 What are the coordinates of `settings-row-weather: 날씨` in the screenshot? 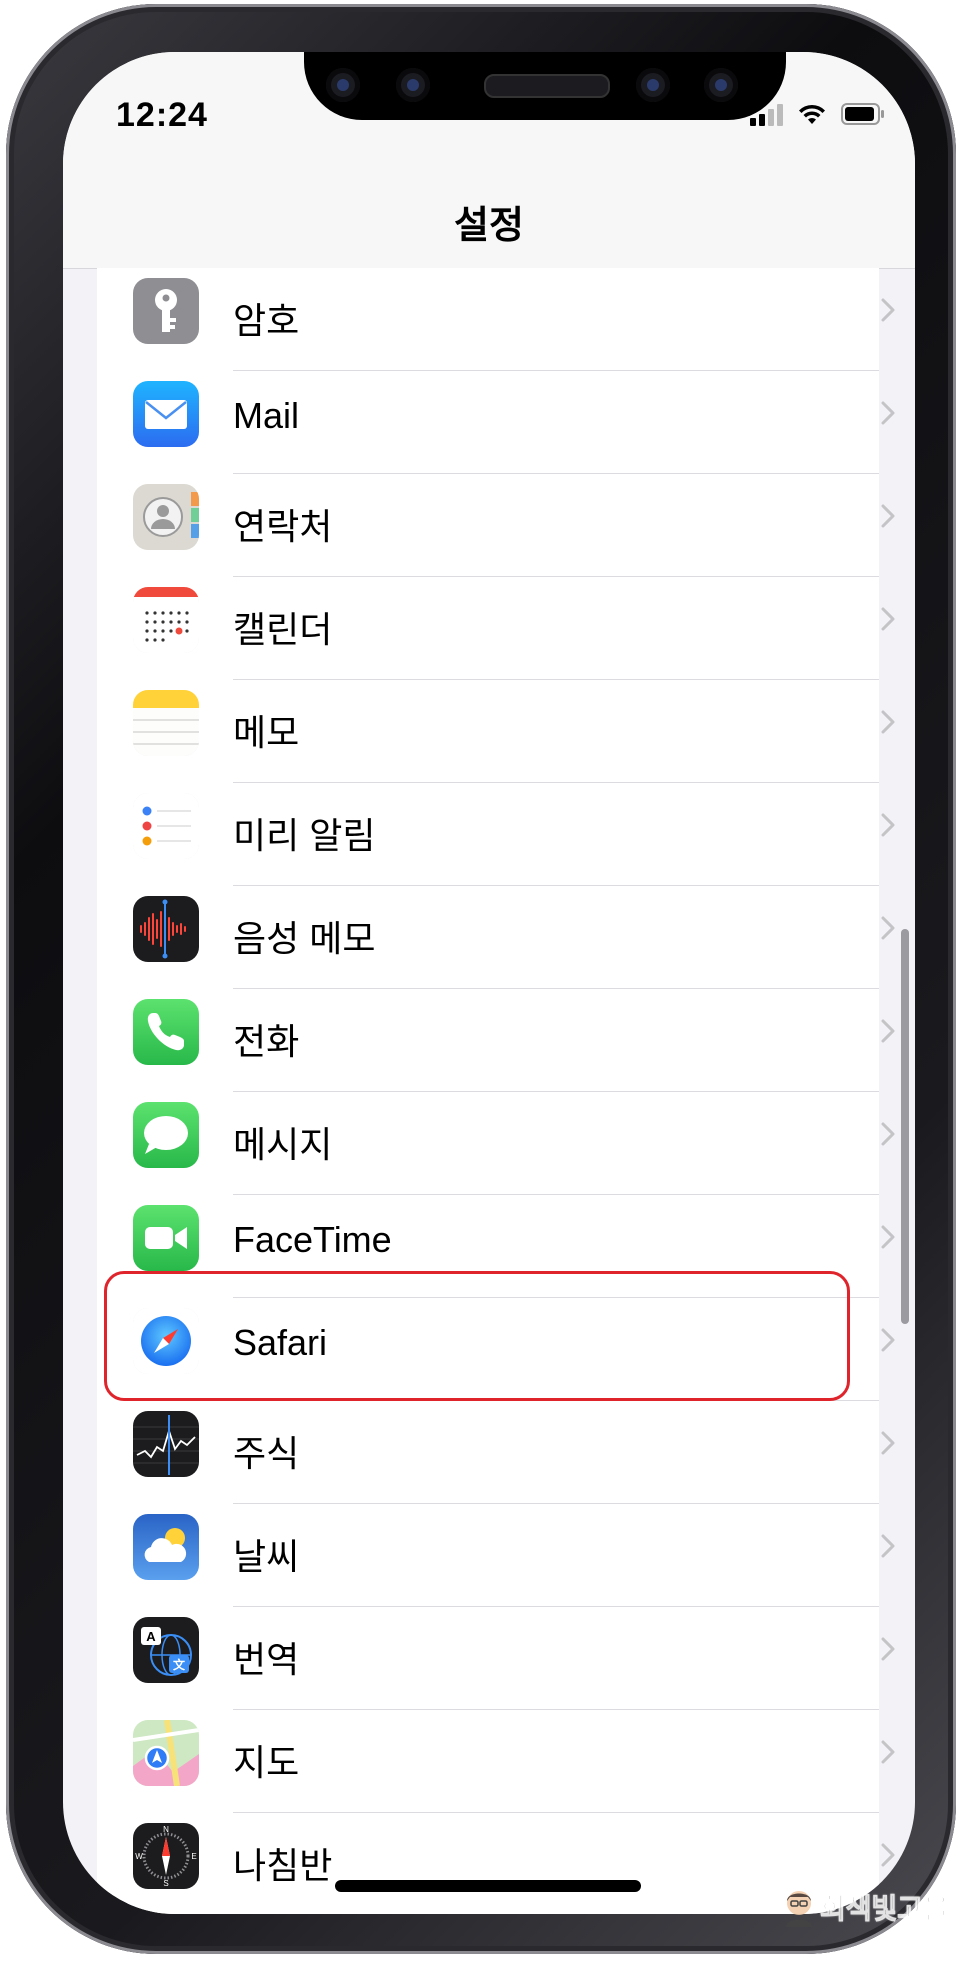 It's located at (496, 1555).